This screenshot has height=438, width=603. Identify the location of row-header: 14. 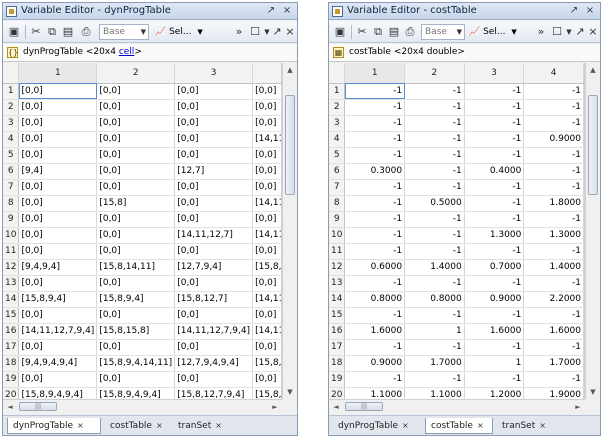
(11, 299).